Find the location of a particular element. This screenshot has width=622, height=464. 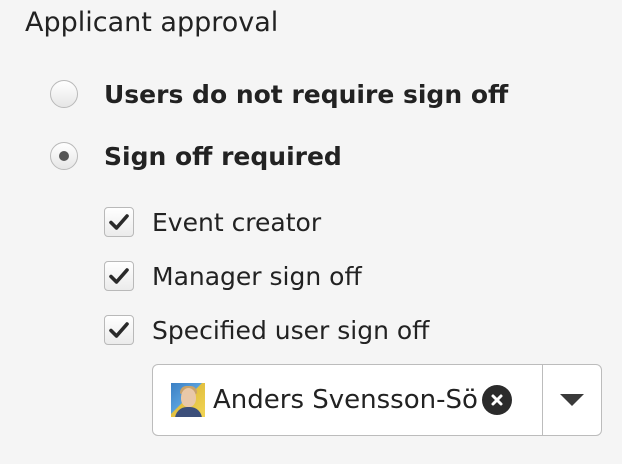

specified-user-select: Anders Svensson-Sö is located at coordinates (377, 400).